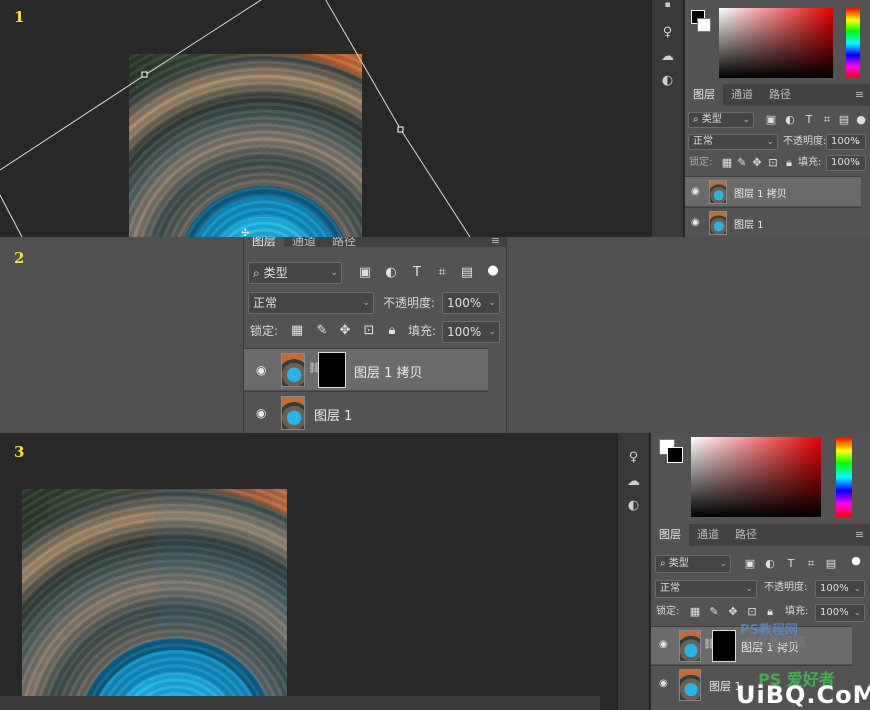 The height and width of the screenshot is (710, 870). Describe the element at coordinates (154, 592) in the screenshot. I see `canvas-image` at that location.